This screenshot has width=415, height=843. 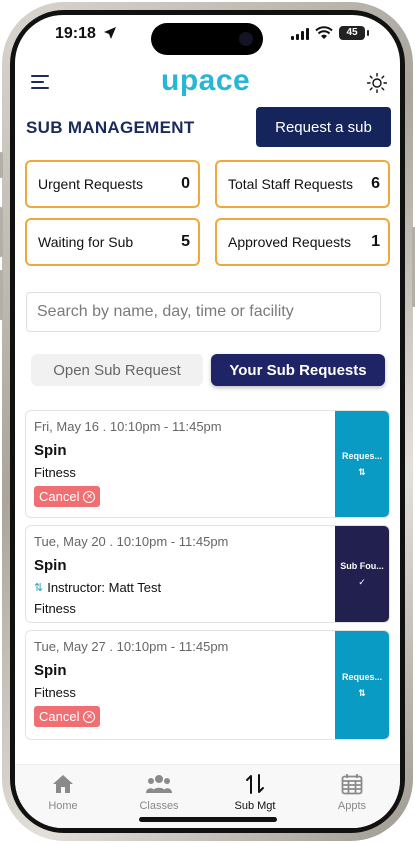 I want to click on search-input, so click(x=203, y=312).